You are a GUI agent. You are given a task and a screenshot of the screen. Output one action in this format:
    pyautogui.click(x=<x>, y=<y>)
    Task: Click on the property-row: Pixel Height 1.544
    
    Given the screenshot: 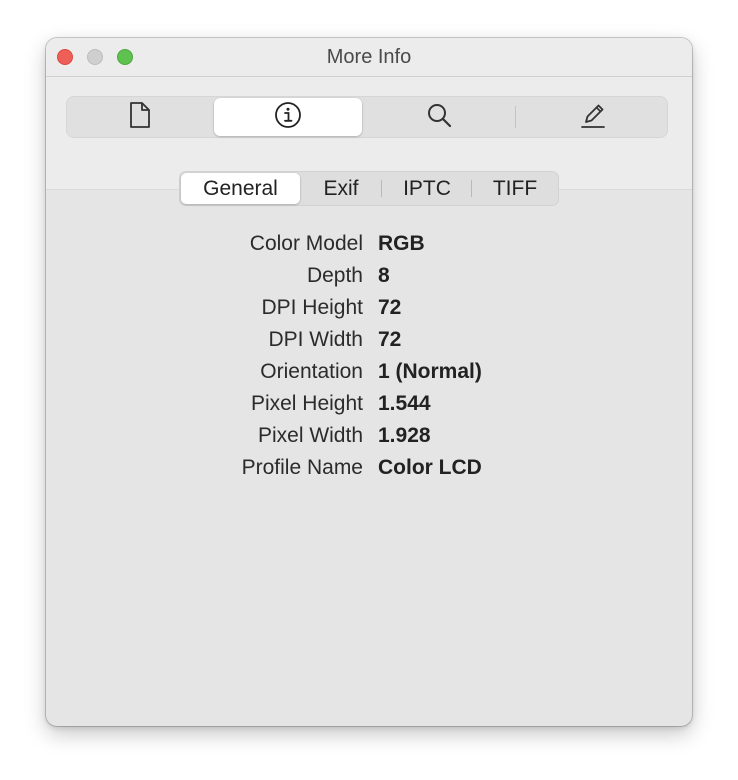 What is the action you would take?
    pyautogui.click(x=369, y=404)
    